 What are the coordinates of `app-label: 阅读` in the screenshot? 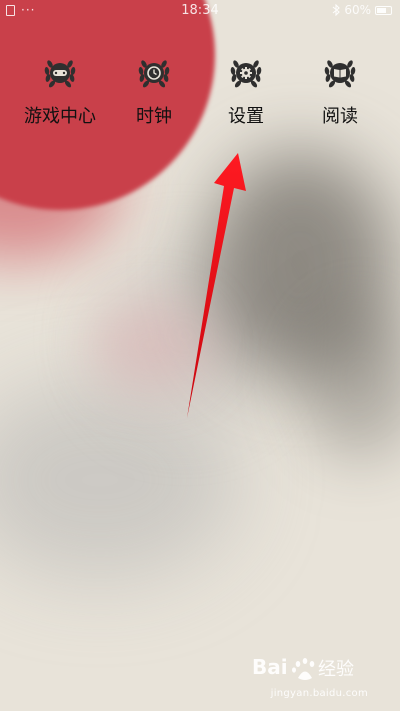 It's located at (340, 116).